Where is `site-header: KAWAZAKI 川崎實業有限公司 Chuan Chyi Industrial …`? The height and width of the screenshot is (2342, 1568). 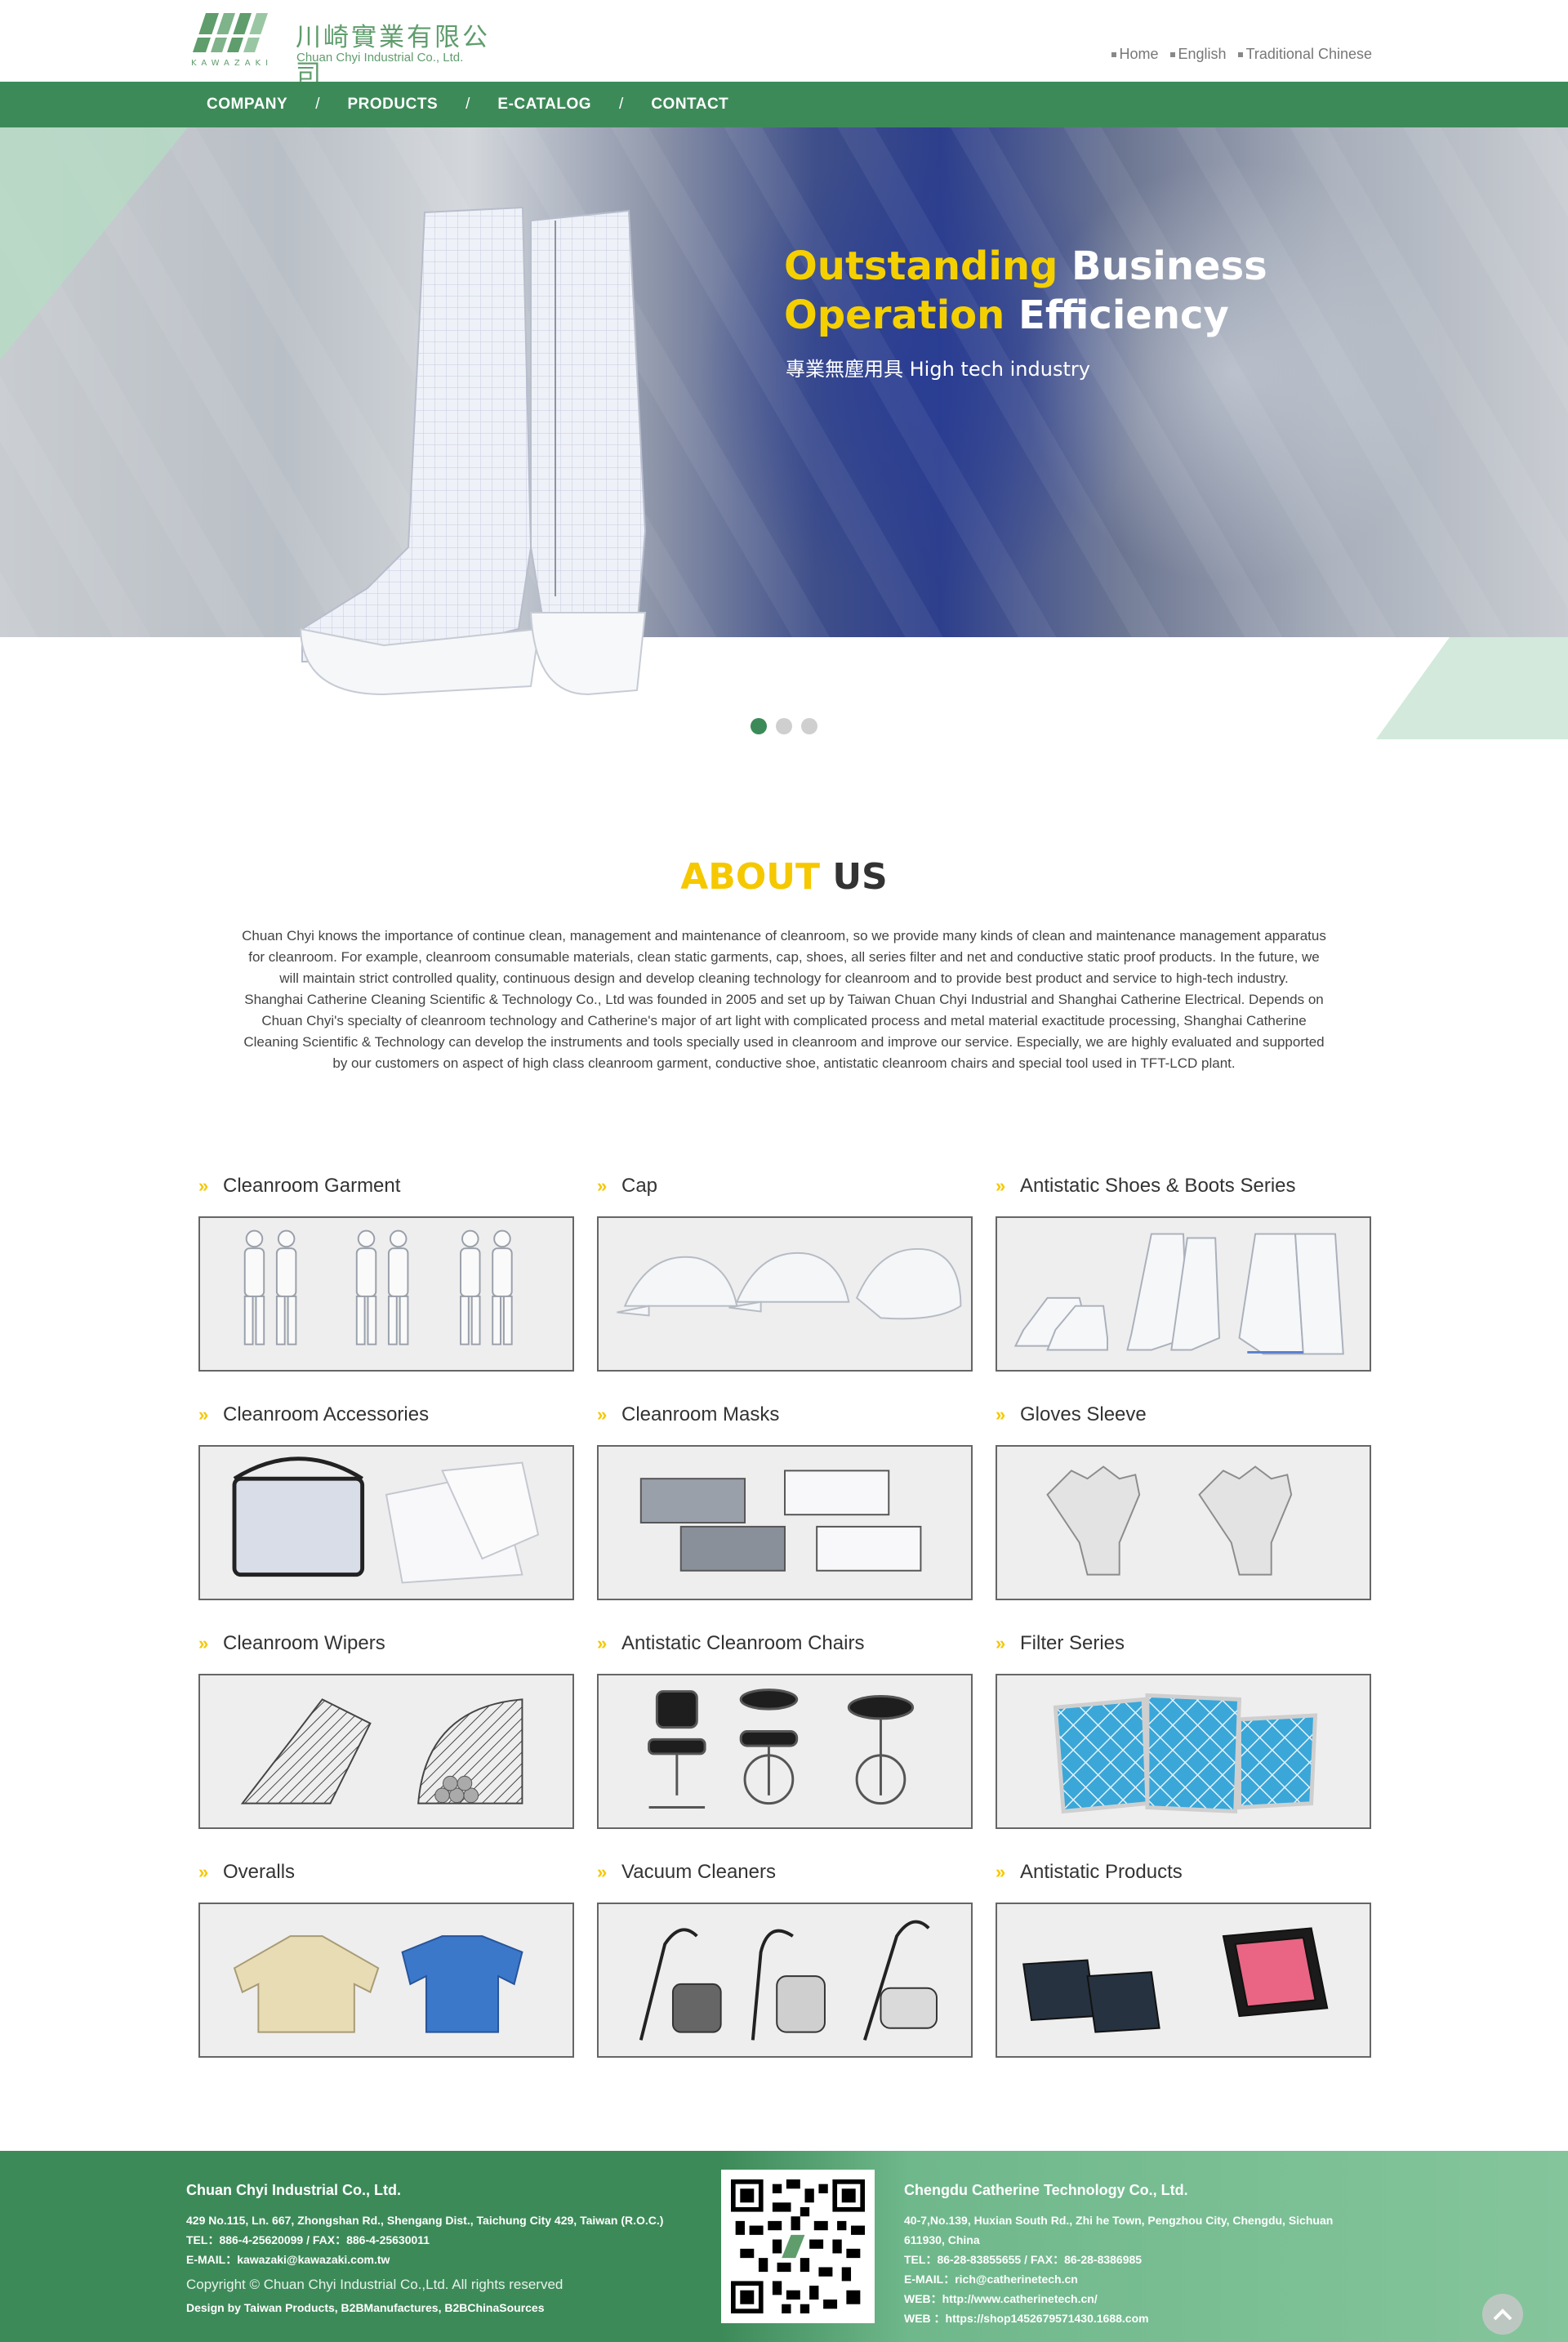 site-header: KAWAZAKI 川崎實業有限公司 Chuan Chyi Industrial … is located at coordinates (784, 45).